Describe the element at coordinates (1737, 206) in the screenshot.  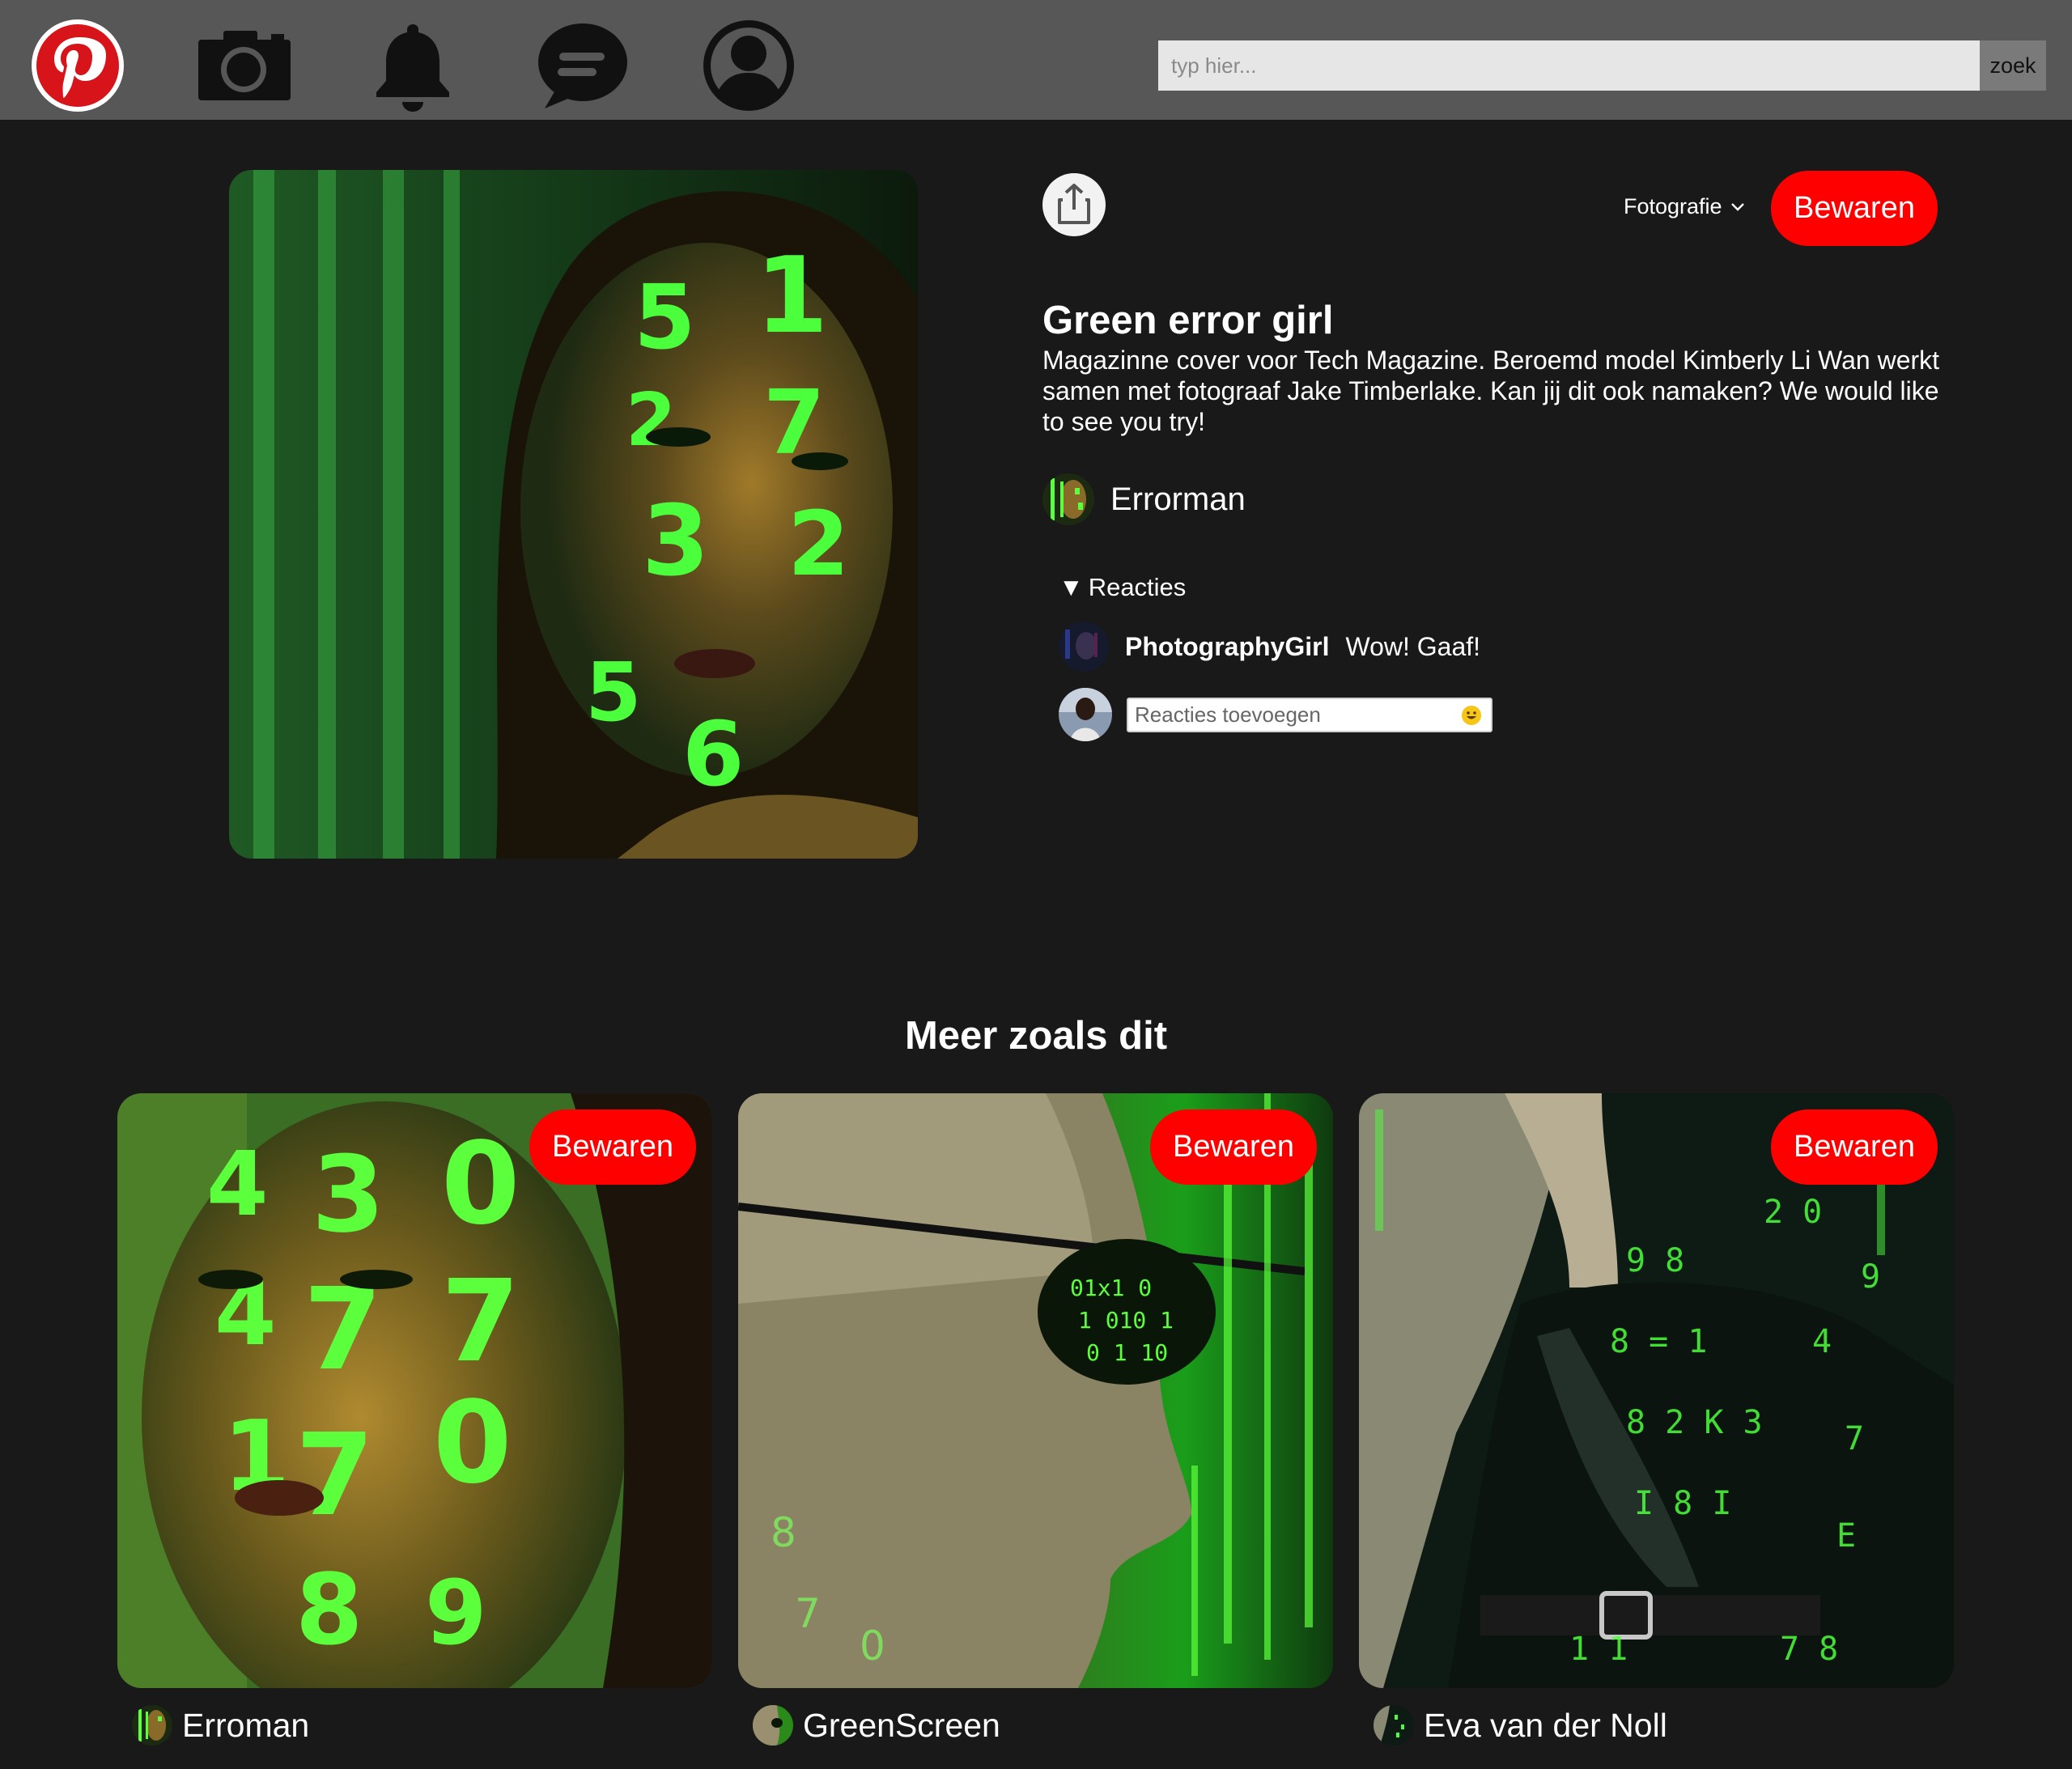
I see `chevron-down-icon` at that location.